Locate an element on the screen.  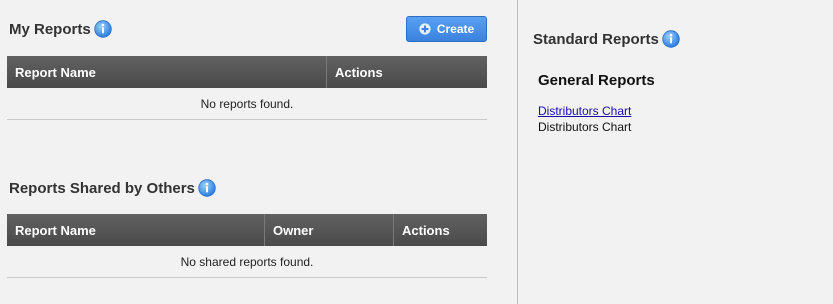
general-reports-title: General Reports is located at coordinates (596, 80).